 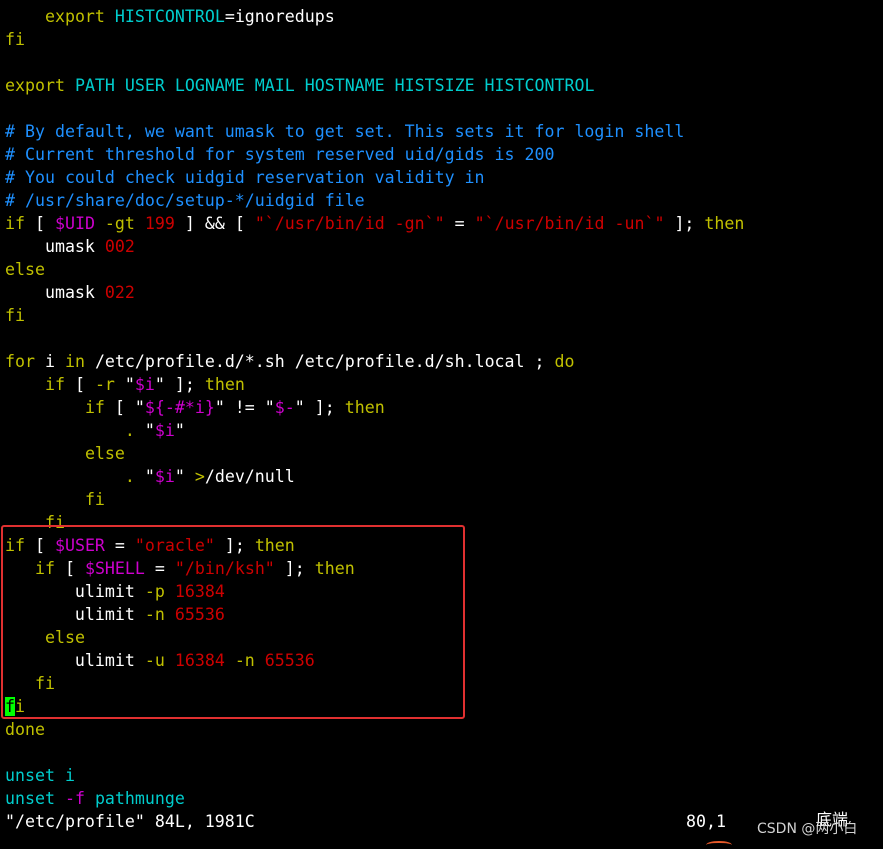 What do you see at coordinates (279, 16) in the screenshot?
I see `code-token: =ignoredups` at bounding box center [279, 16].